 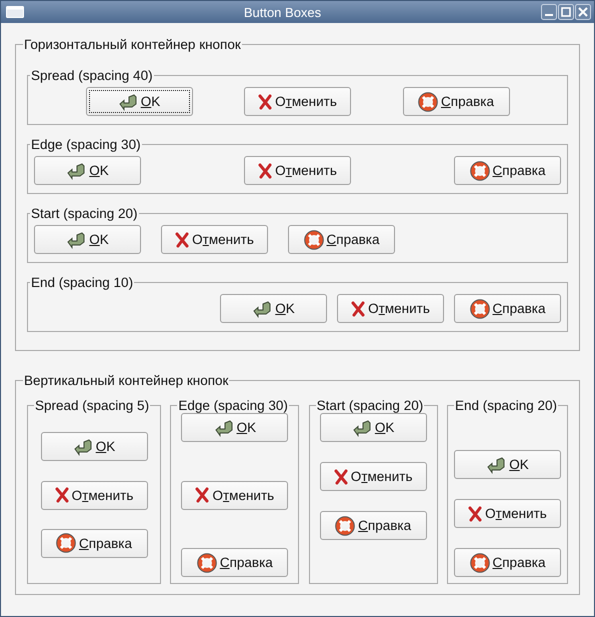 I want to click on maximize-icon, so click(x=566, y=12).